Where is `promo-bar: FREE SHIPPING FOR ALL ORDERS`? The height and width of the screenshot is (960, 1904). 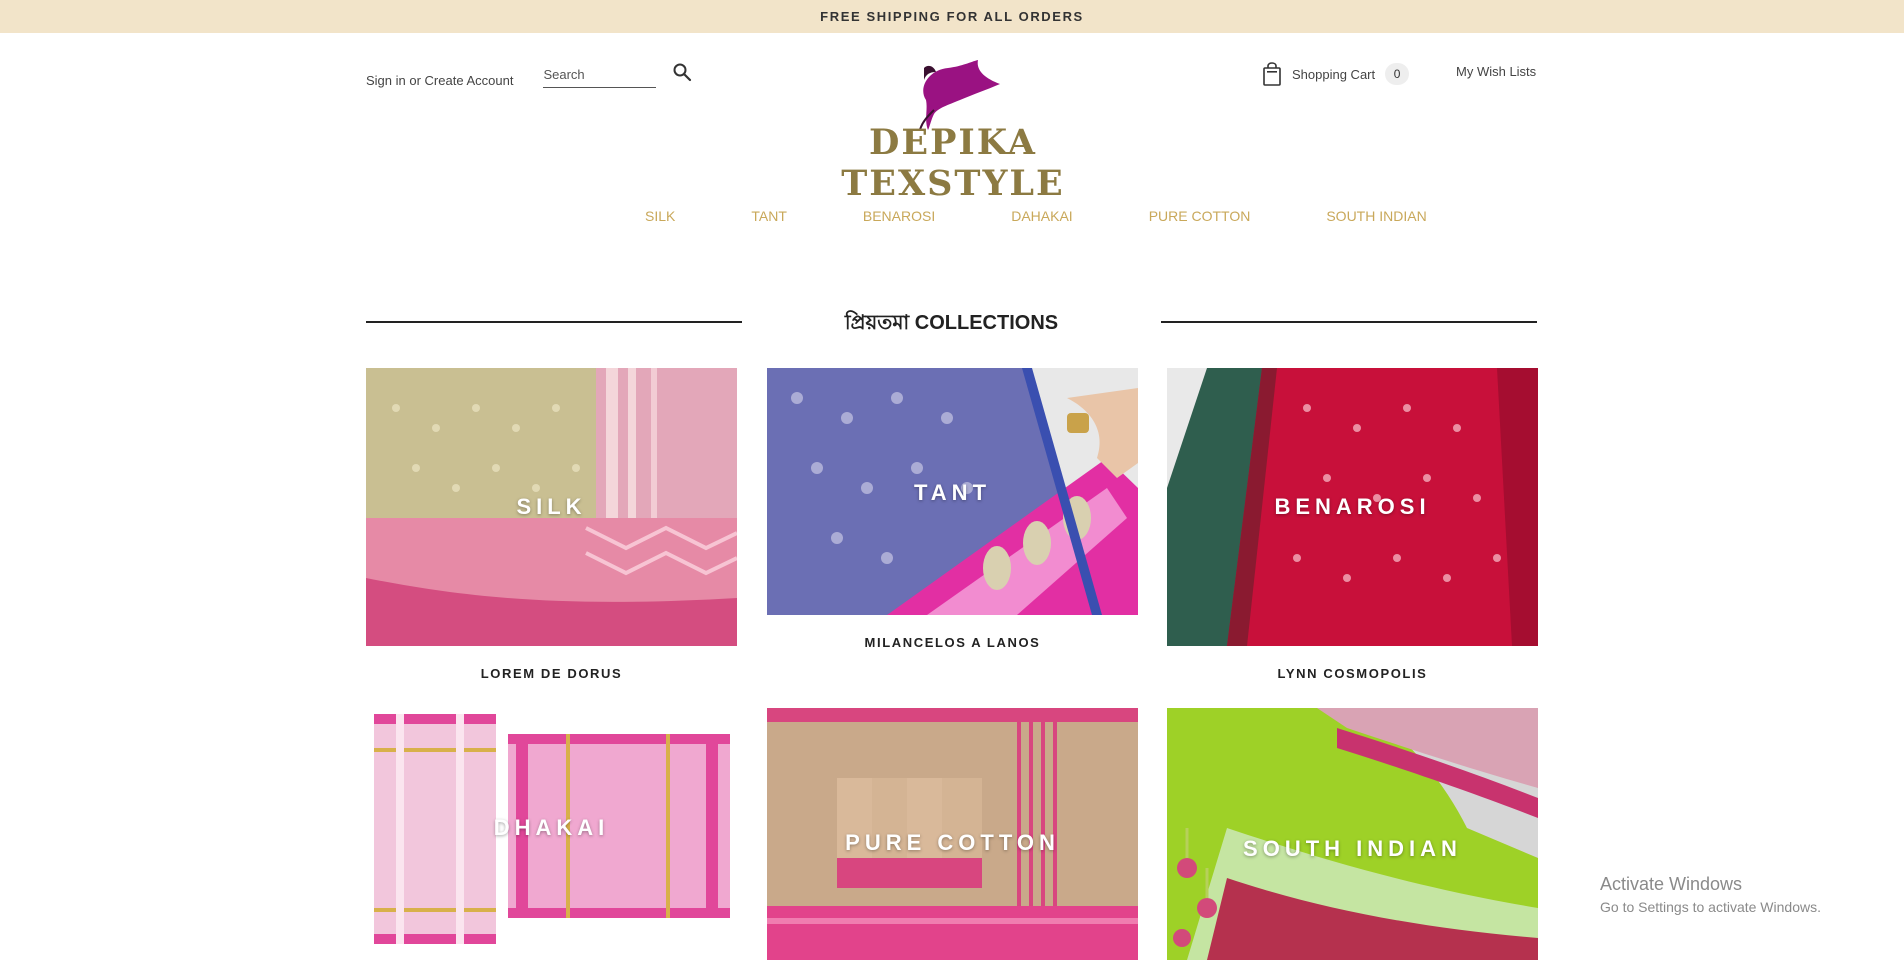 promo-bar: FREE SHIPPING FOR ALL ORDERS is located at coordinates (952, 16).